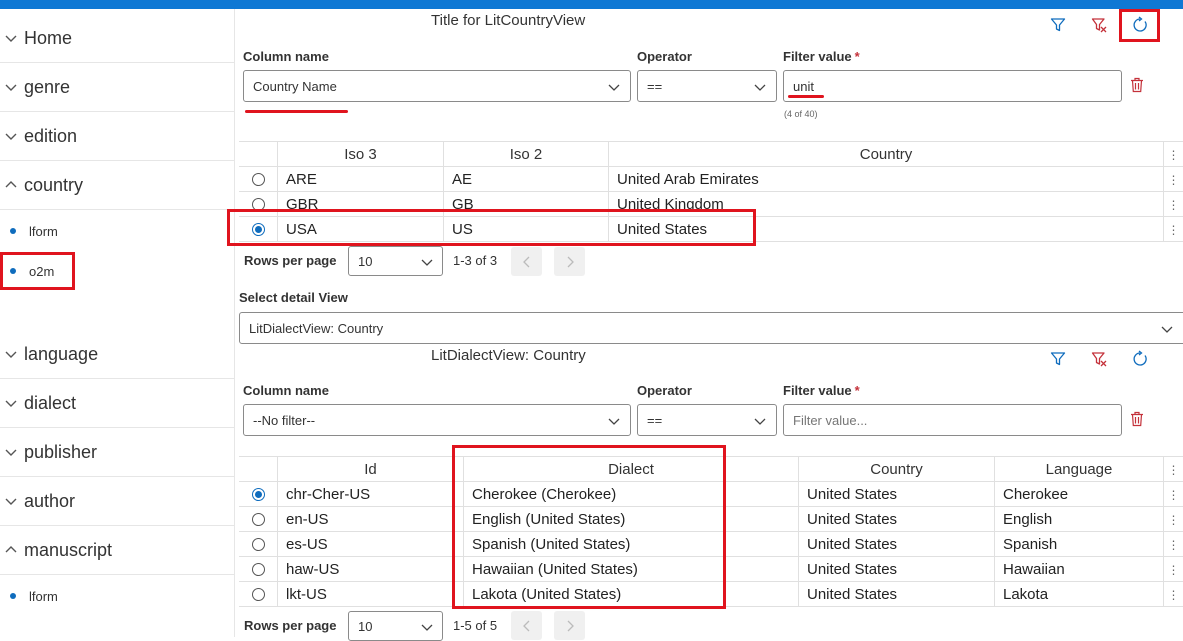  Describe the element at coordinates (51, 135) in the screenshot. I see `sidebar-item-label: edition` at that location.